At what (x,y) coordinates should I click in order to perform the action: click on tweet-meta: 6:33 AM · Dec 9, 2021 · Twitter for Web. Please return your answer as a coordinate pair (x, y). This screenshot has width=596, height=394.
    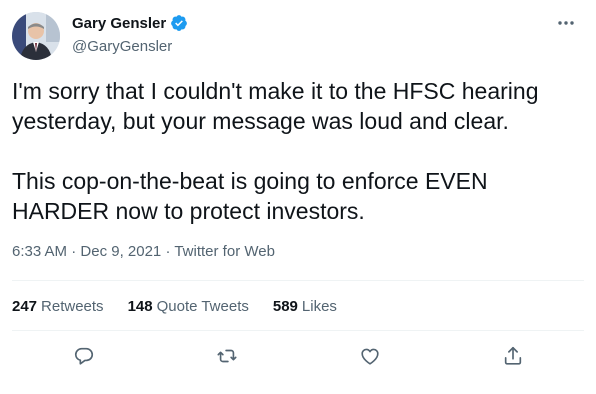
    Looking at the image, I should click on (143, 251).